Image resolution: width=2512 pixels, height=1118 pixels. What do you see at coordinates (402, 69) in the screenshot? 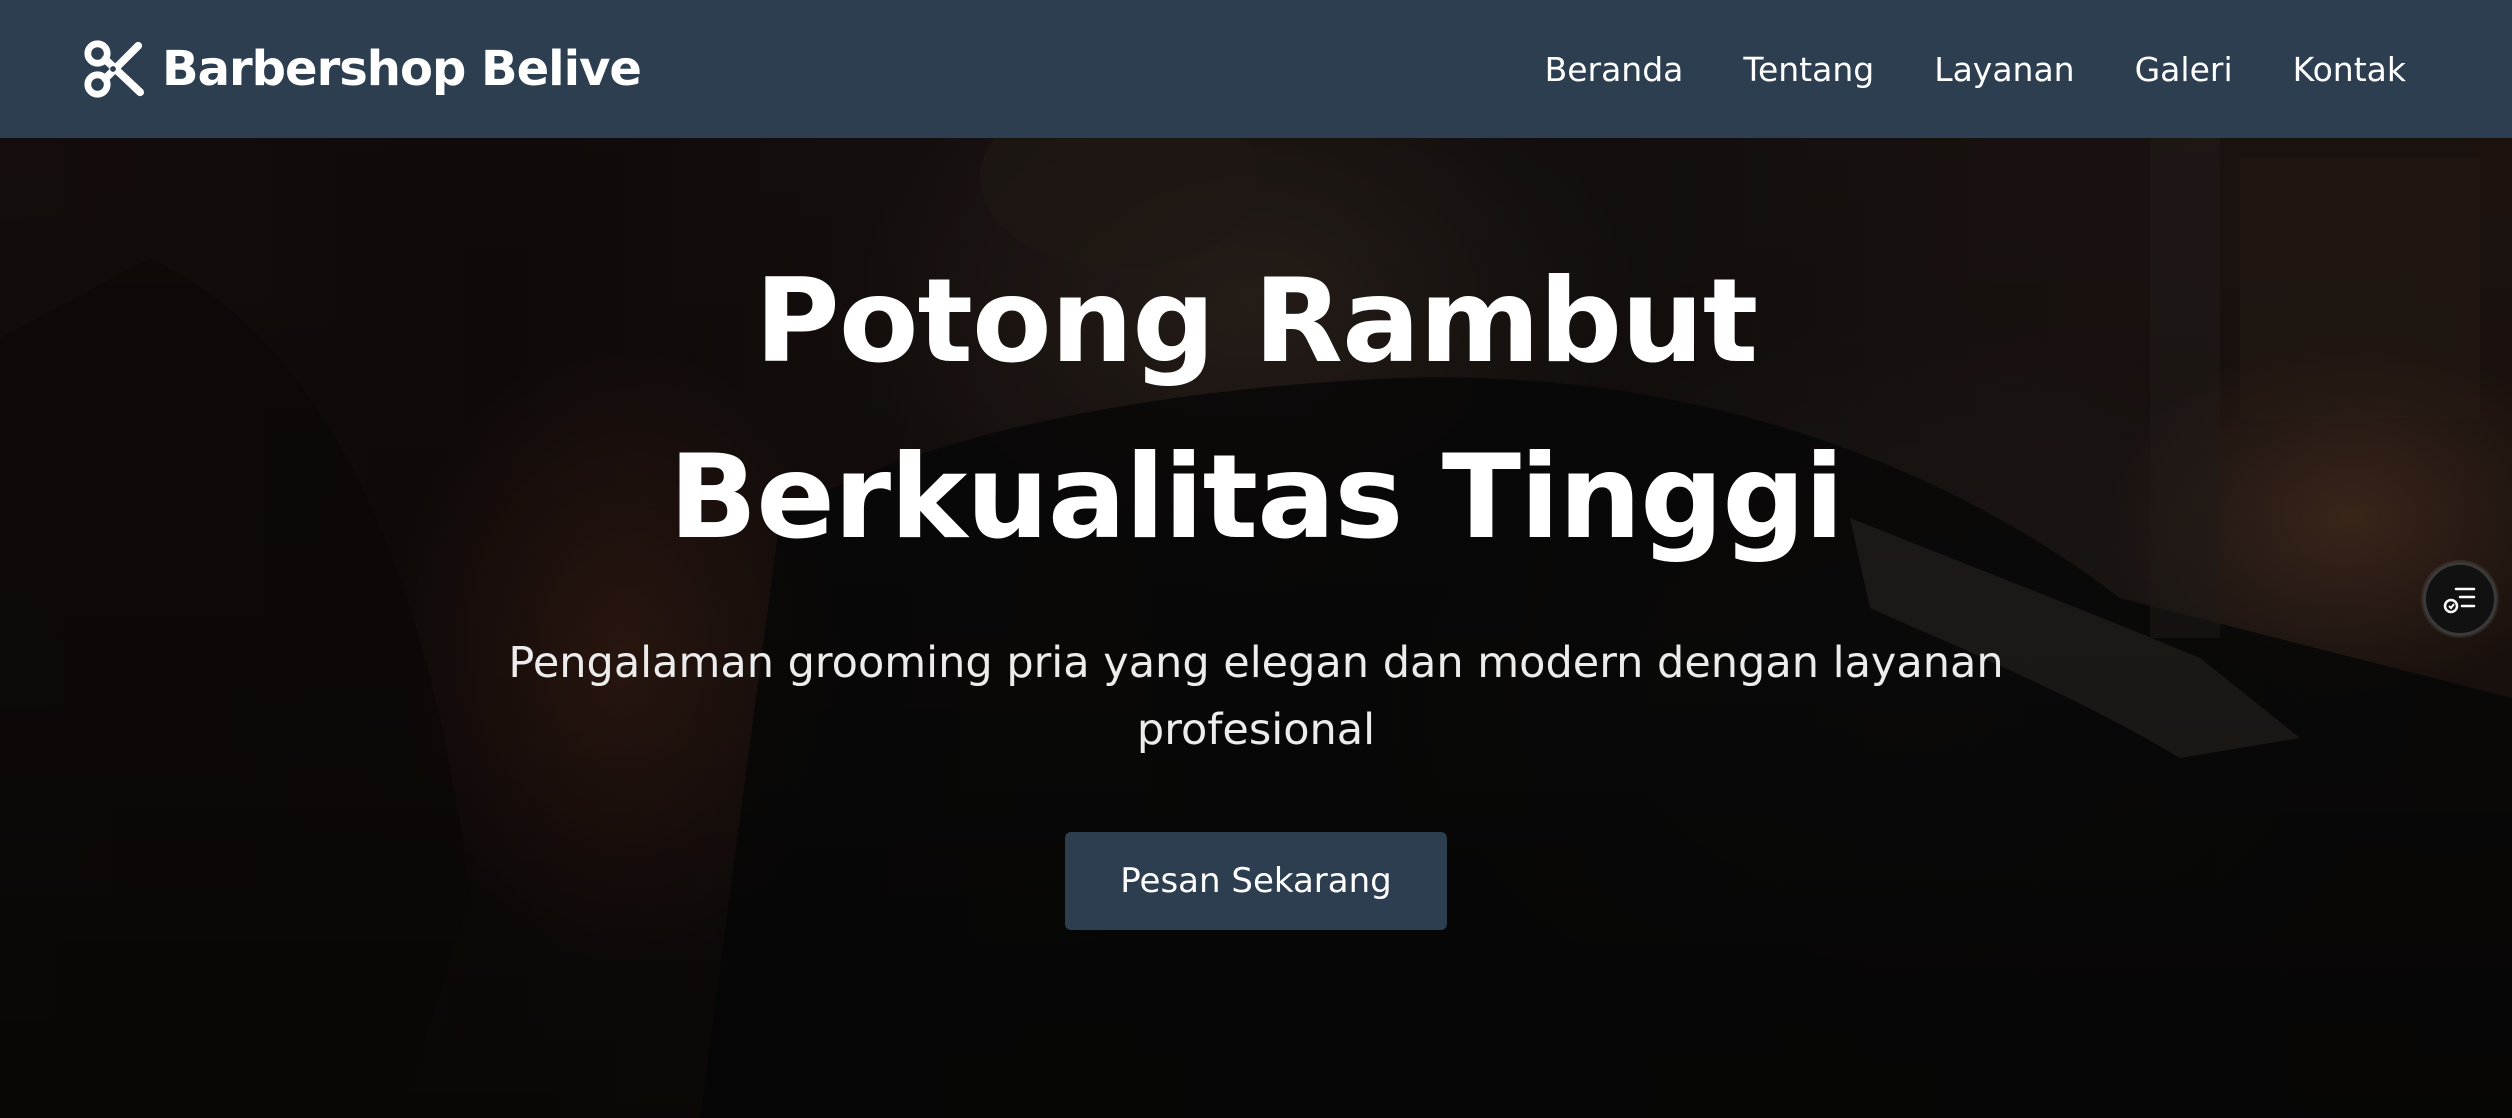
I see `brand-name: Barbershop Belive` at bounding box center [402, 69].